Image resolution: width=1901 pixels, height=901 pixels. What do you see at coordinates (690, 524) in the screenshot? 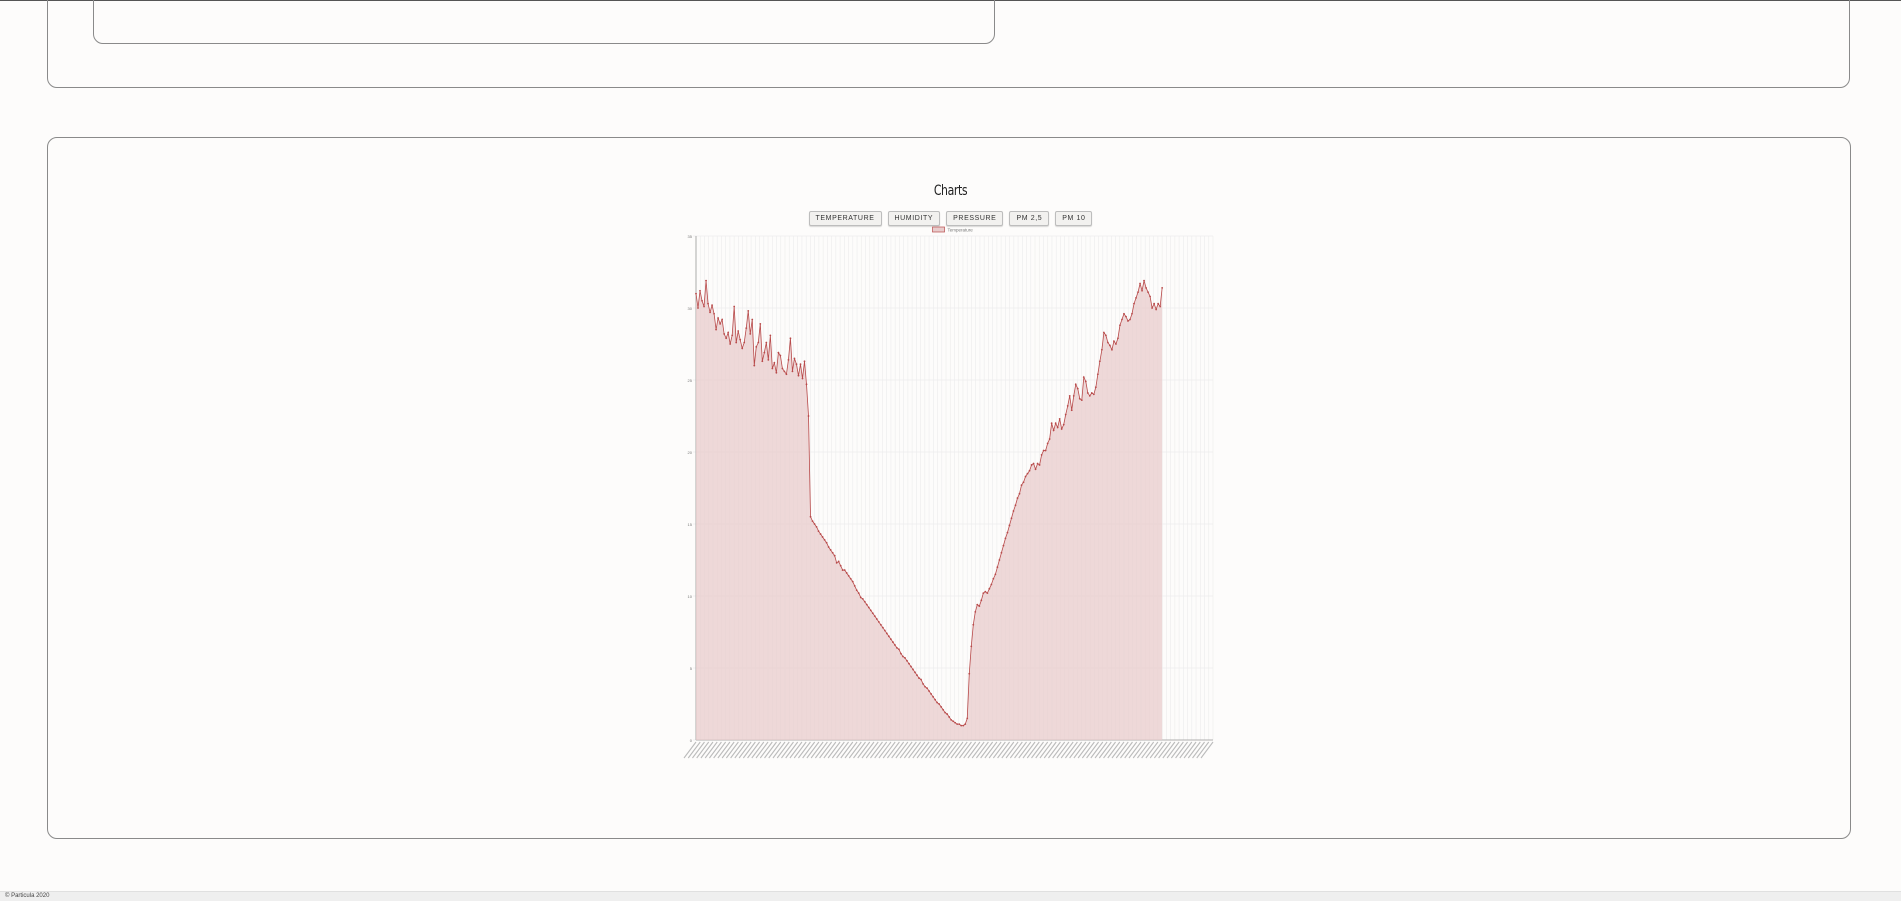
I see `y-tick-label: 15` at bounding box center [690, 524].